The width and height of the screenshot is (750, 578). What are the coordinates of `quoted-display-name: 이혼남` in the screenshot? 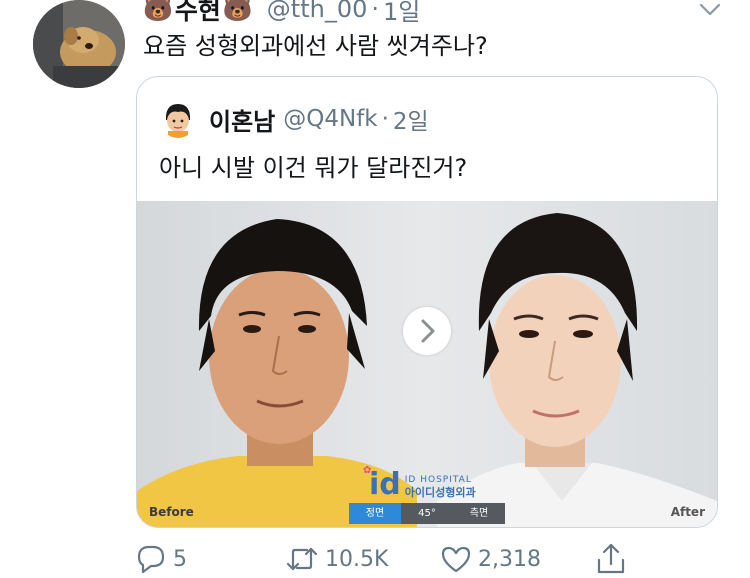 It's located at (242, 119).